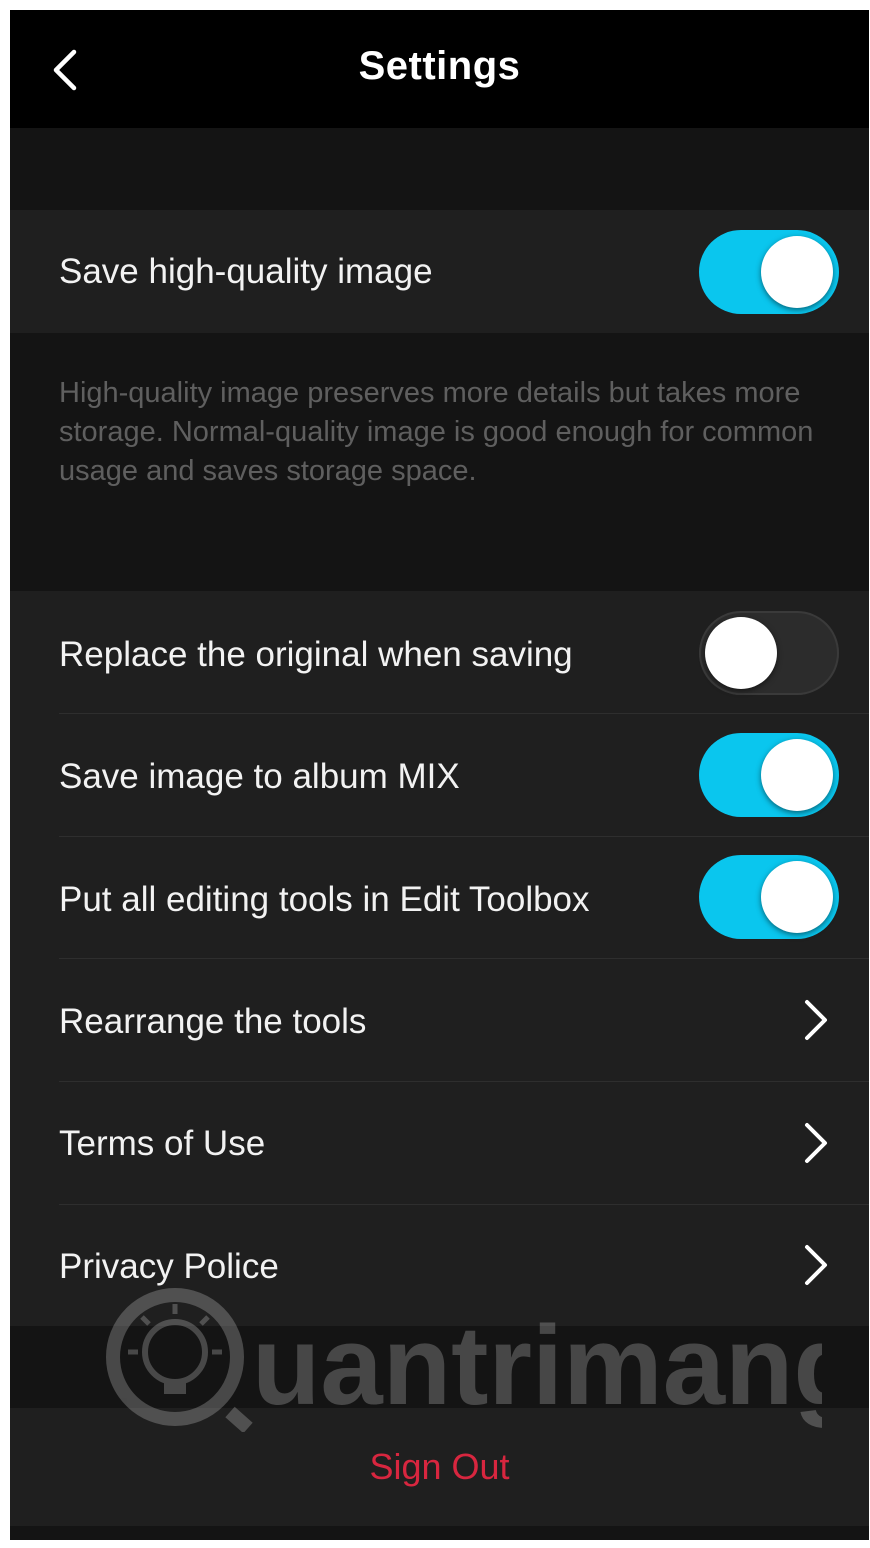 The height and width of the screenshot is (1548, 870). I want to click on save-hq-toggle, so click(769, 272).